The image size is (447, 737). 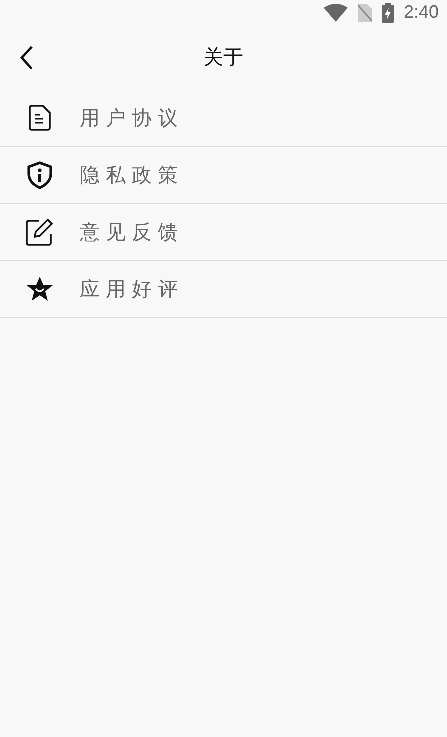 I want to click on document-icon, so click(x=40, y=118).